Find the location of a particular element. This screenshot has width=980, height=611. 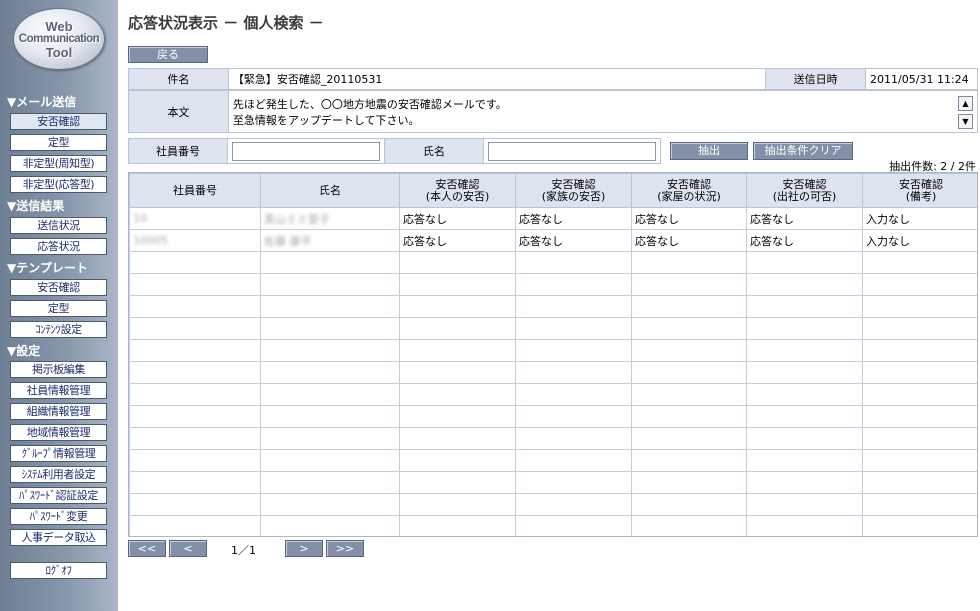

scroll-up-icon: ▲ is located at coordinates (965, 103).